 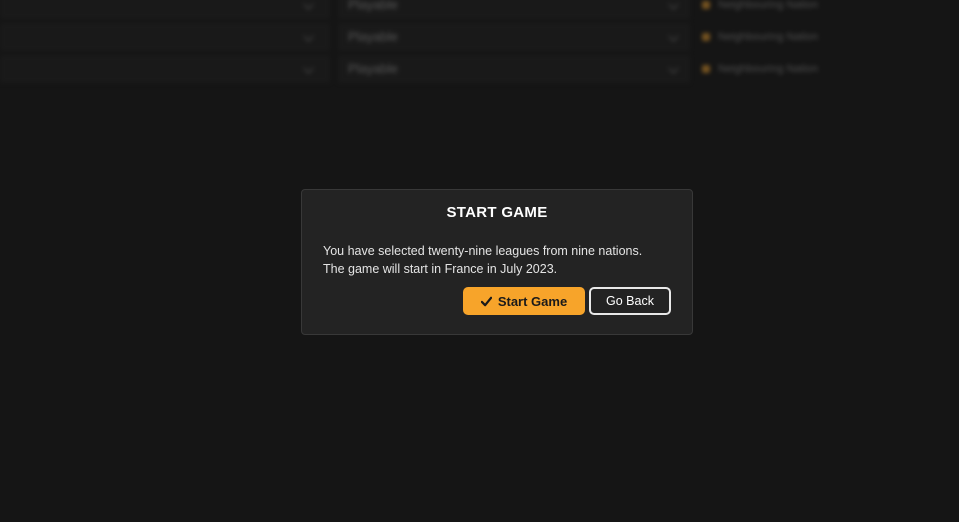 I want to click on start-game-label: Start Game, so click(x=532, y=301).